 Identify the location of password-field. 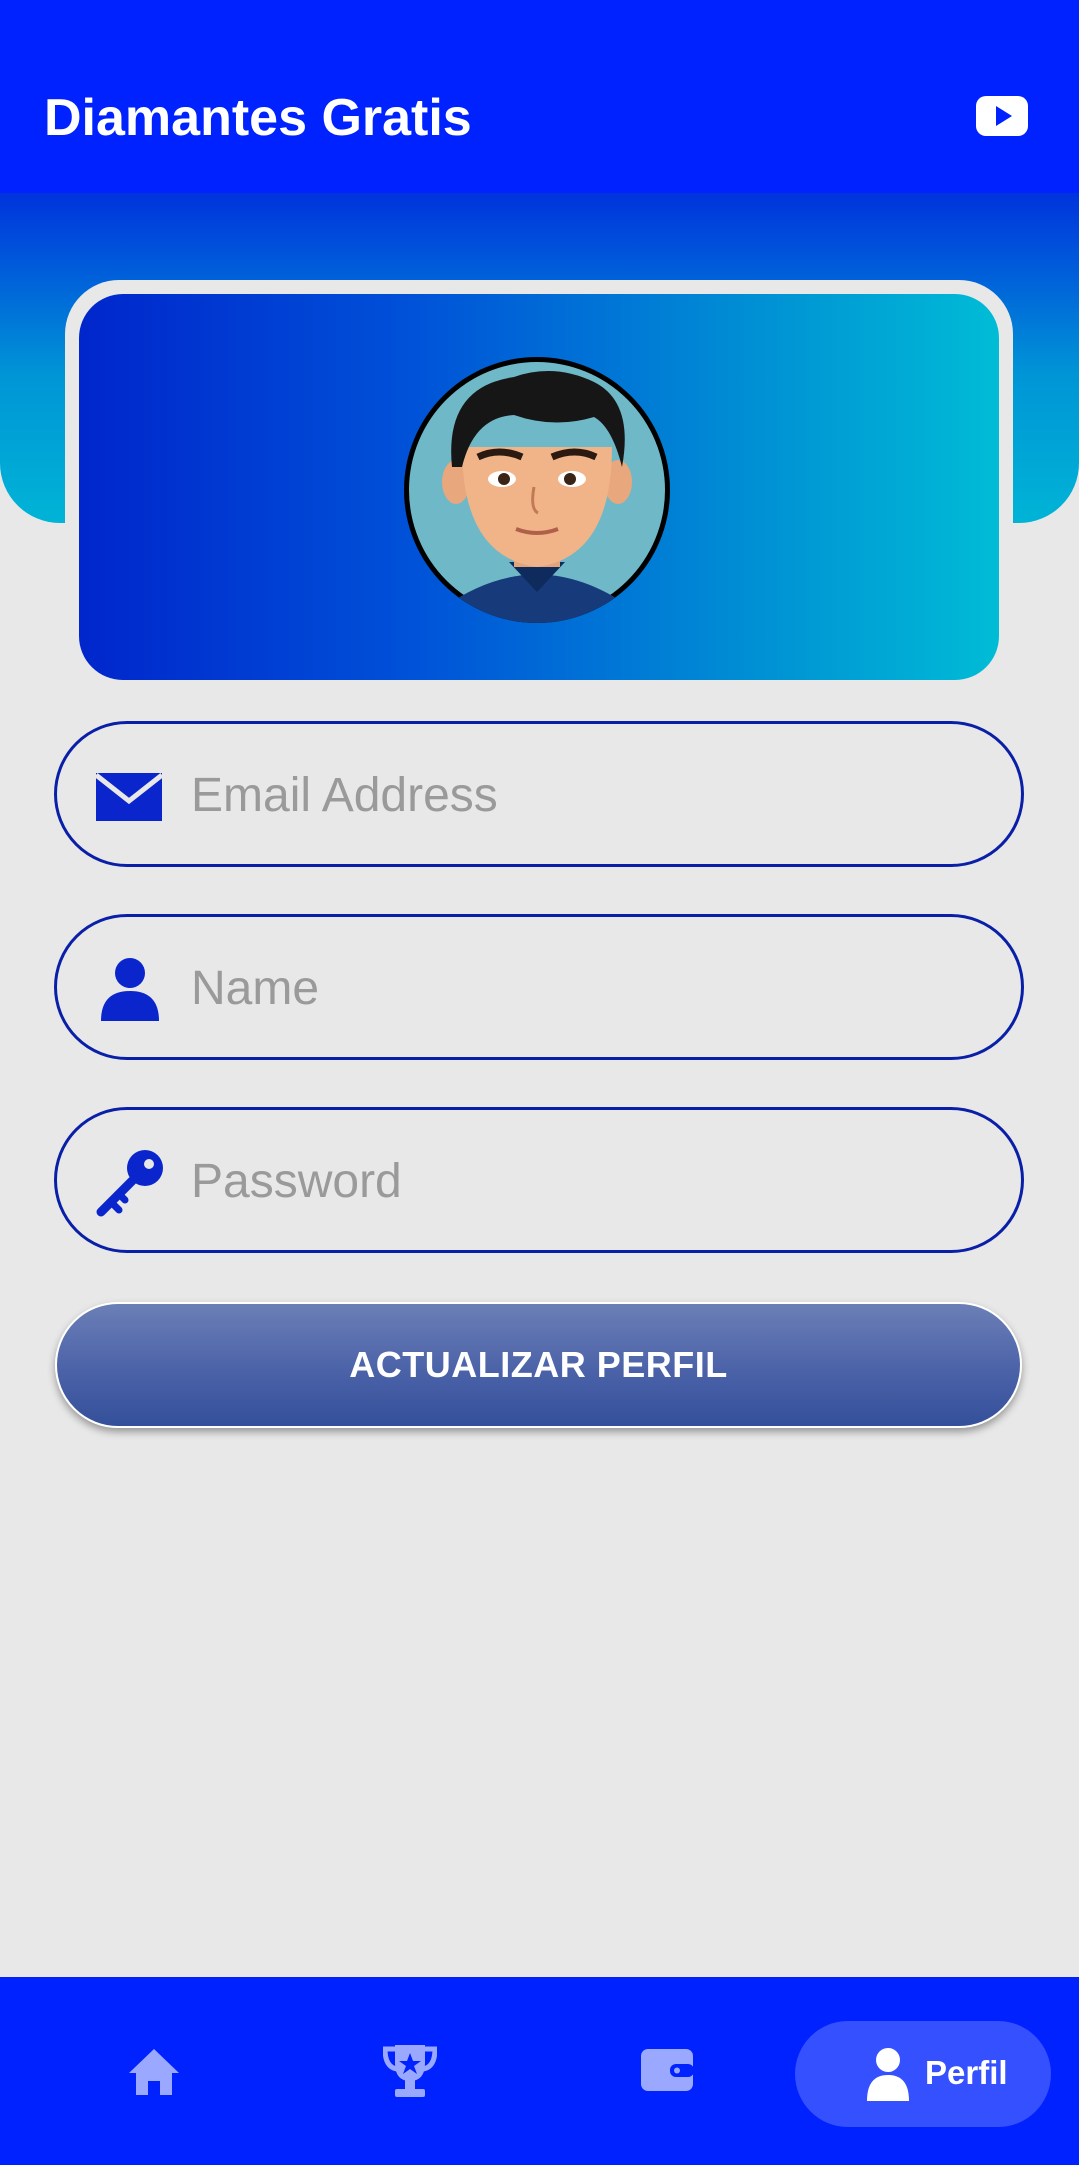
(539, 1180).